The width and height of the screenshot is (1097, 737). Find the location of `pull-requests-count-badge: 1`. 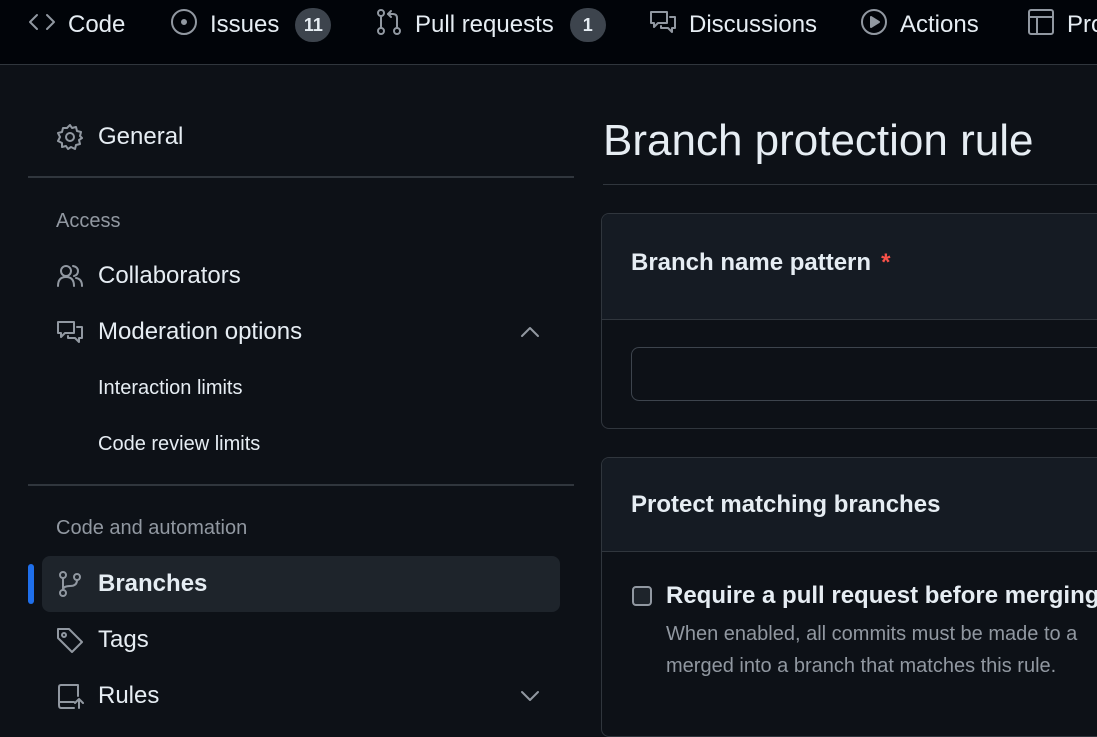

pull-requests-count-badge: 1 is located at coordinates (587, 25).